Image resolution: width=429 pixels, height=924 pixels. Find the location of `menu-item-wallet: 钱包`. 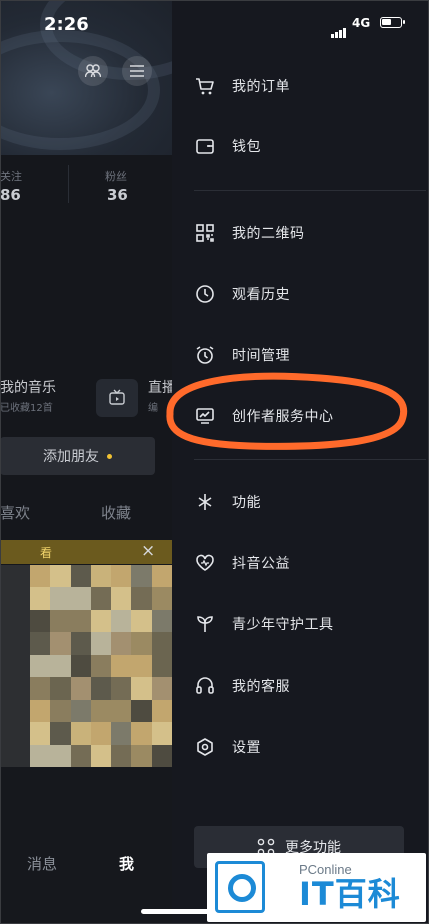

menu-item-wallet: 钱包 is located at coordinates (300, 146).